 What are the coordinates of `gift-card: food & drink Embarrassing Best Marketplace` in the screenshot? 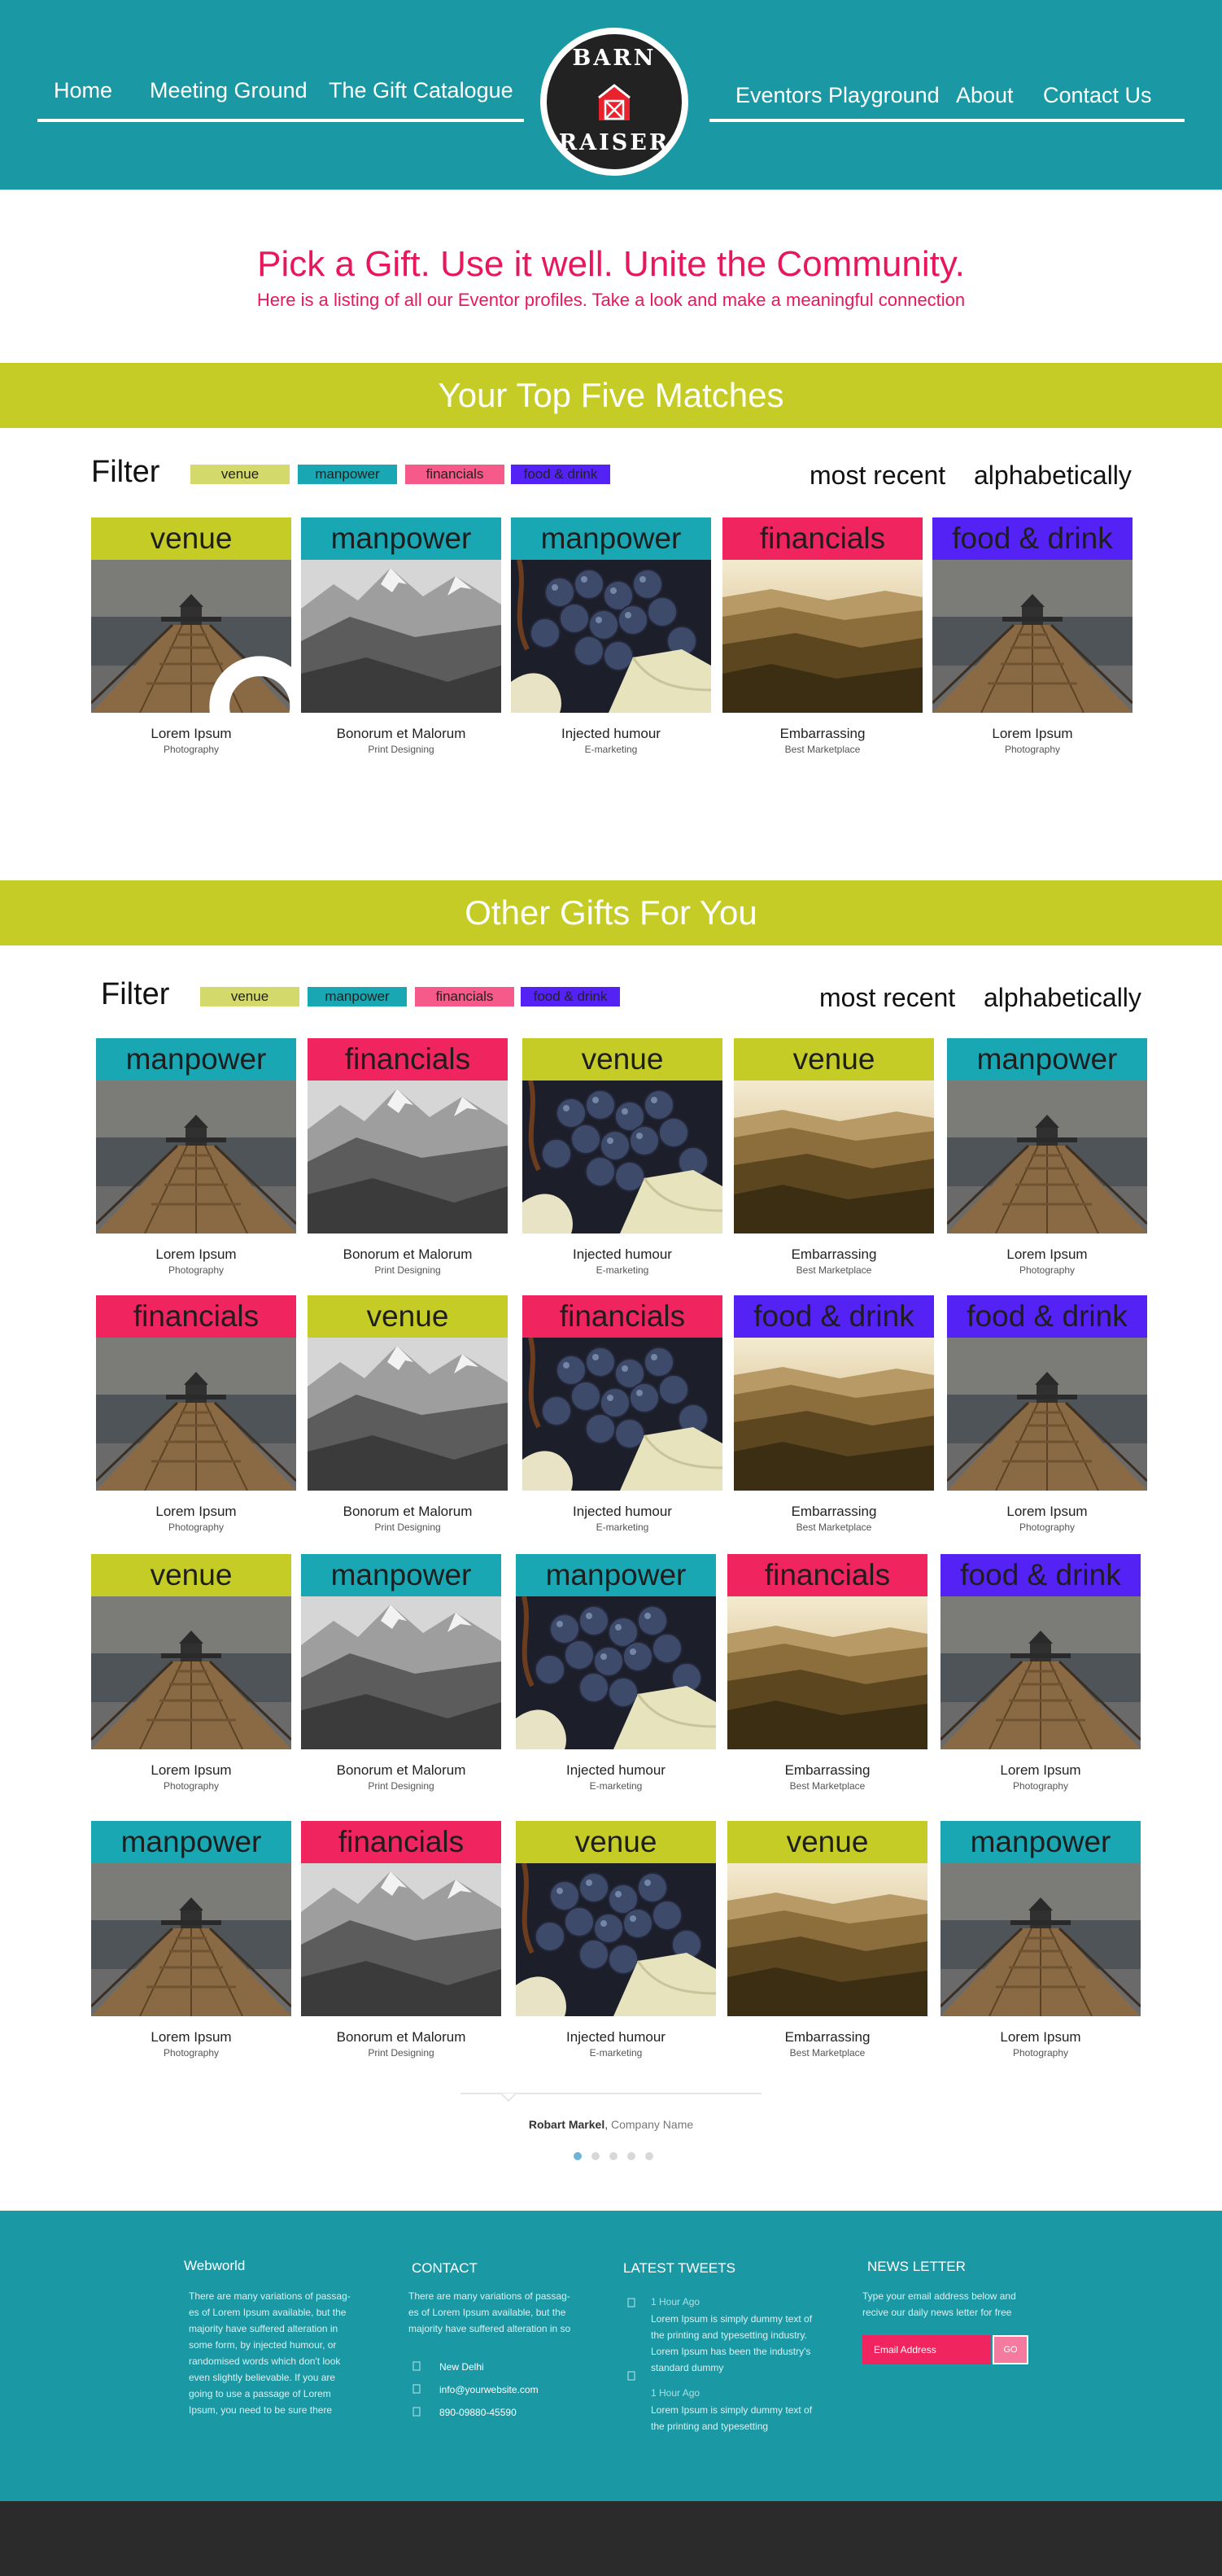 It's located at (834, 1421).